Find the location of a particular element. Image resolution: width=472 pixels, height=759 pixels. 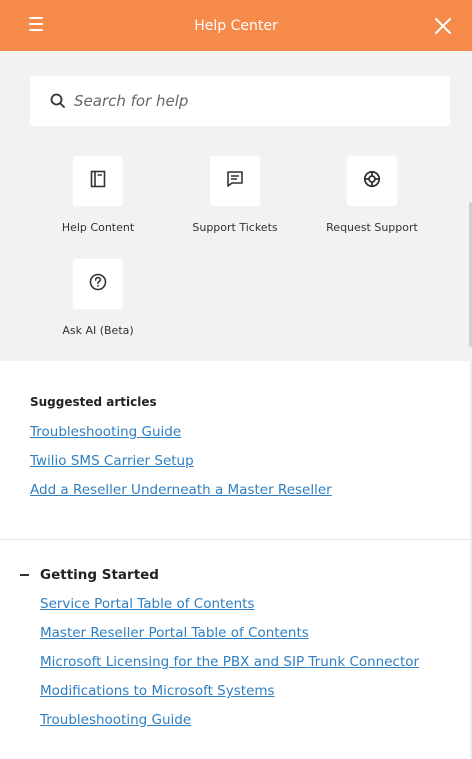

tile-support-tickets: Support Tickets is located at coordinates (235, 195).